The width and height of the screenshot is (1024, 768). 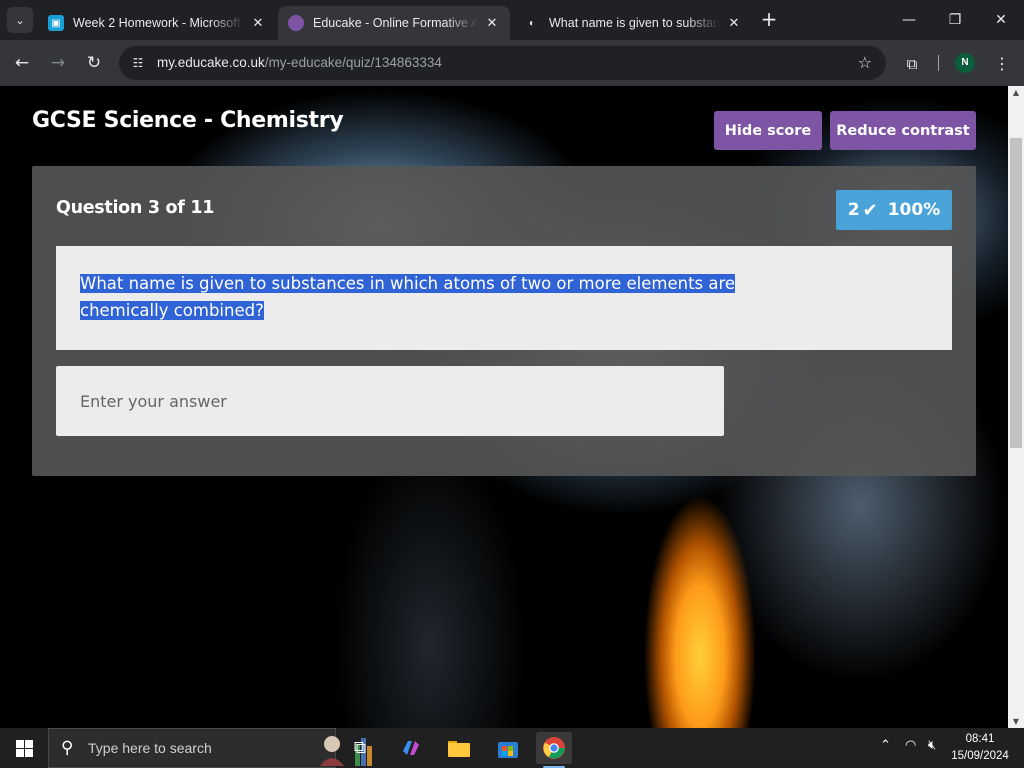 I want to click on file-explorer-icon, so click(x=459, y=748).